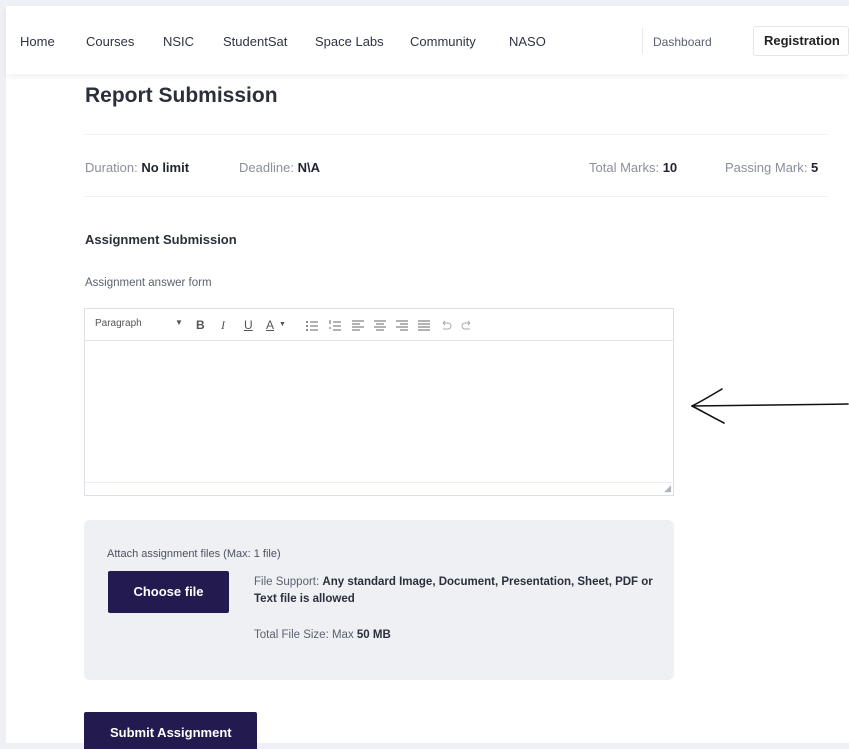 Image resolution: width=849 pixels, height=749 pixels. I want to click on align-center-icon, so click(380, 325).